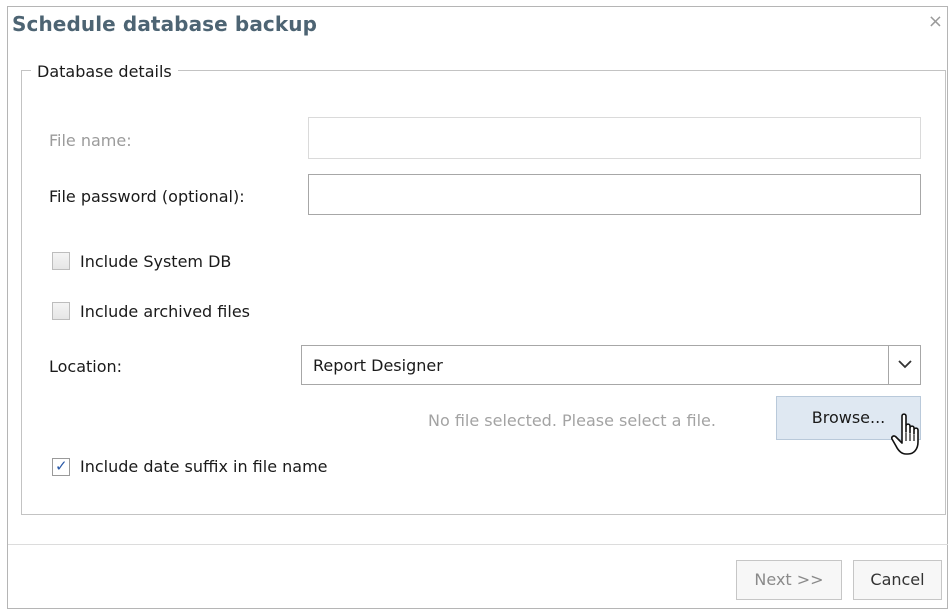 The width and height of the screenshot is (949, 610). I want to click on hand-pointer-icon, so click(905, 434).